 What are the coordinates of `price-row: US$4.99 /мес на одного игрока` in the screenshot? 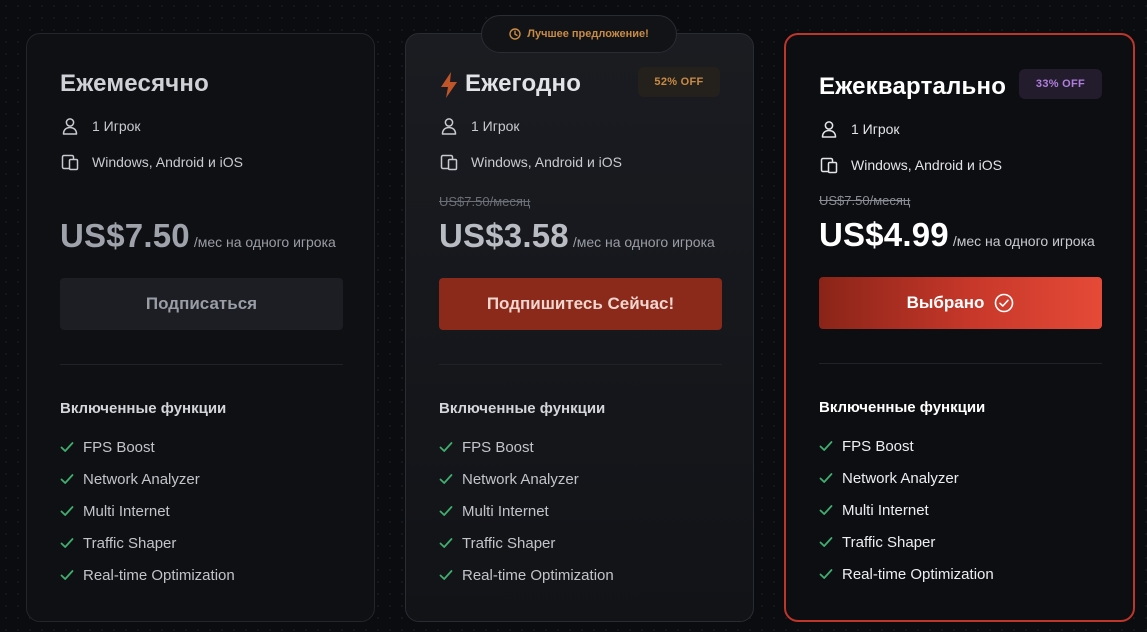 It's located at (957, 235).